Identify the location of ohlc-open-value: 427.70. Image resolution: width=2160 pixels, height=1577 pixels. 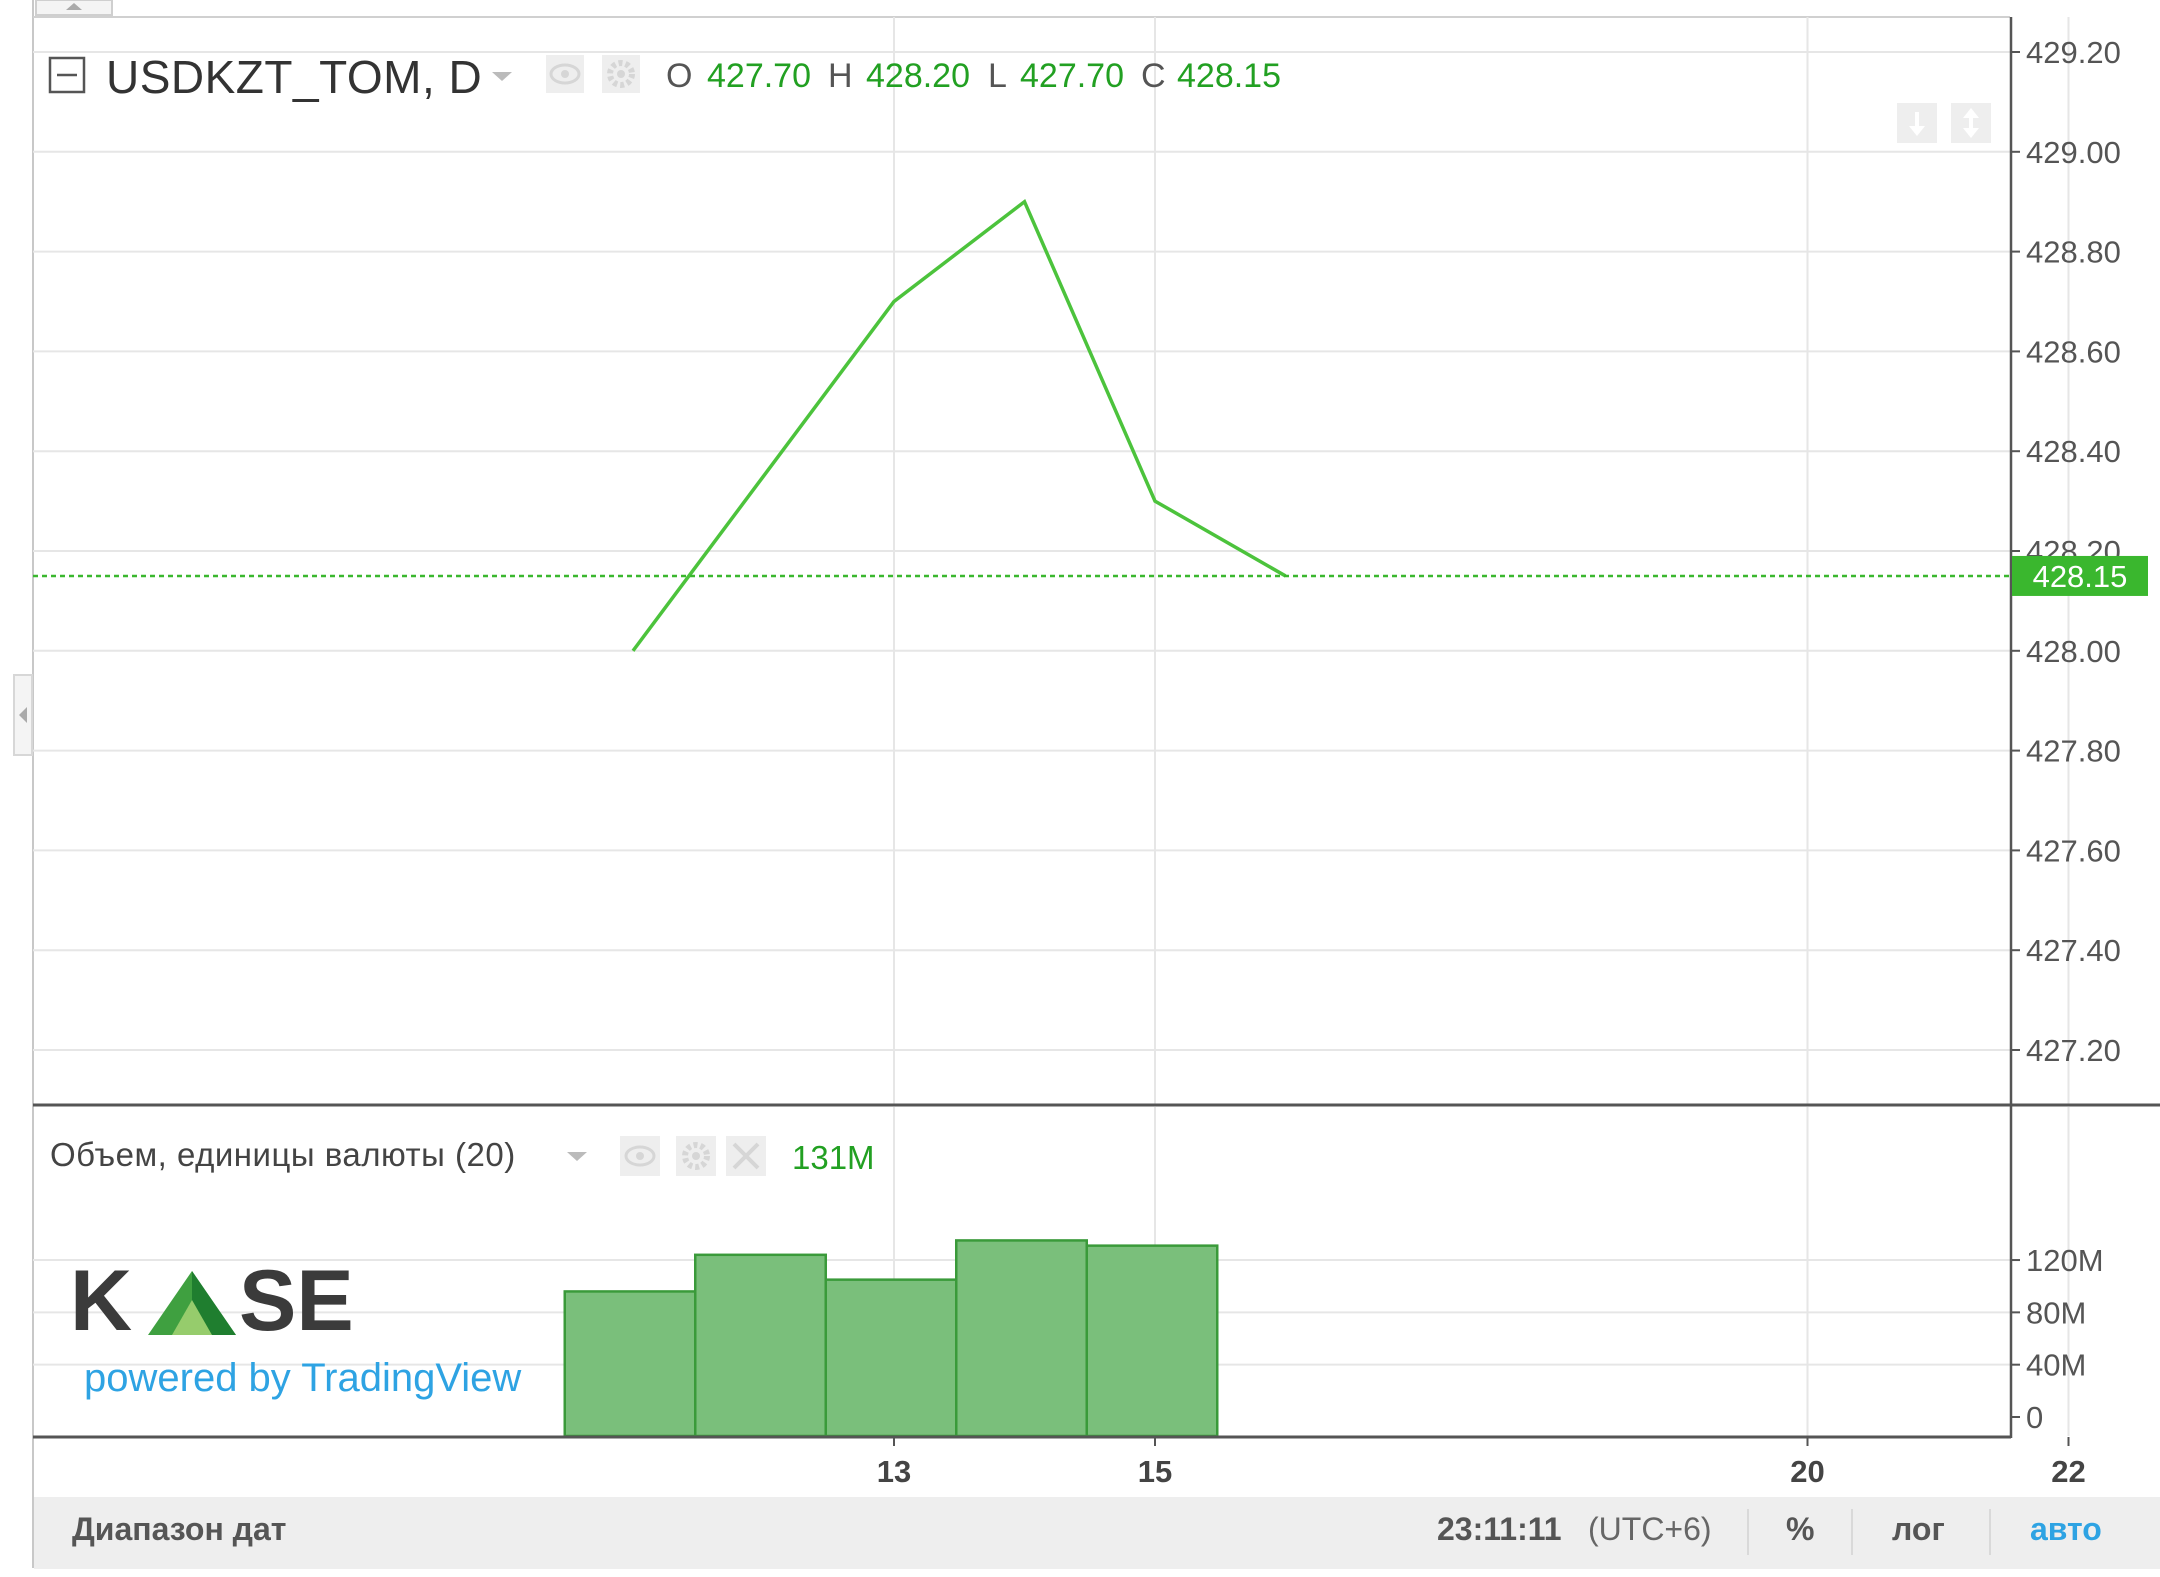
(759, 76).